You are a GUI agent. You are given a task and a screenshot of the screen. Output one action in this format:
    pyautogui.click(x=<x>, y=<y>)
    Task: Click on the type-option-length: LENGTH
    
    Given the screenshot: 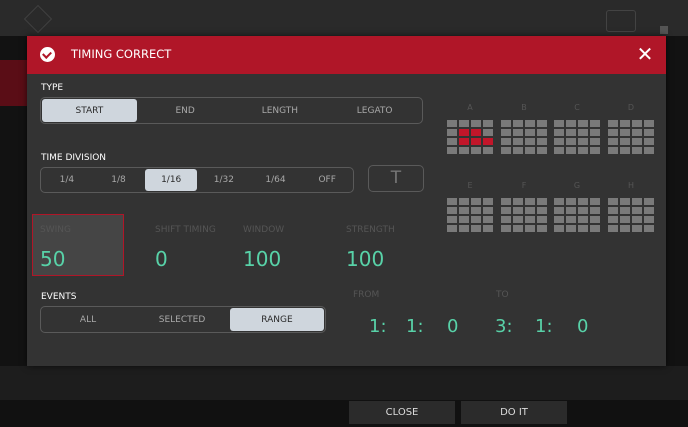 What is the action you would take?
    pyautogui.click(x=280, y=110)
    